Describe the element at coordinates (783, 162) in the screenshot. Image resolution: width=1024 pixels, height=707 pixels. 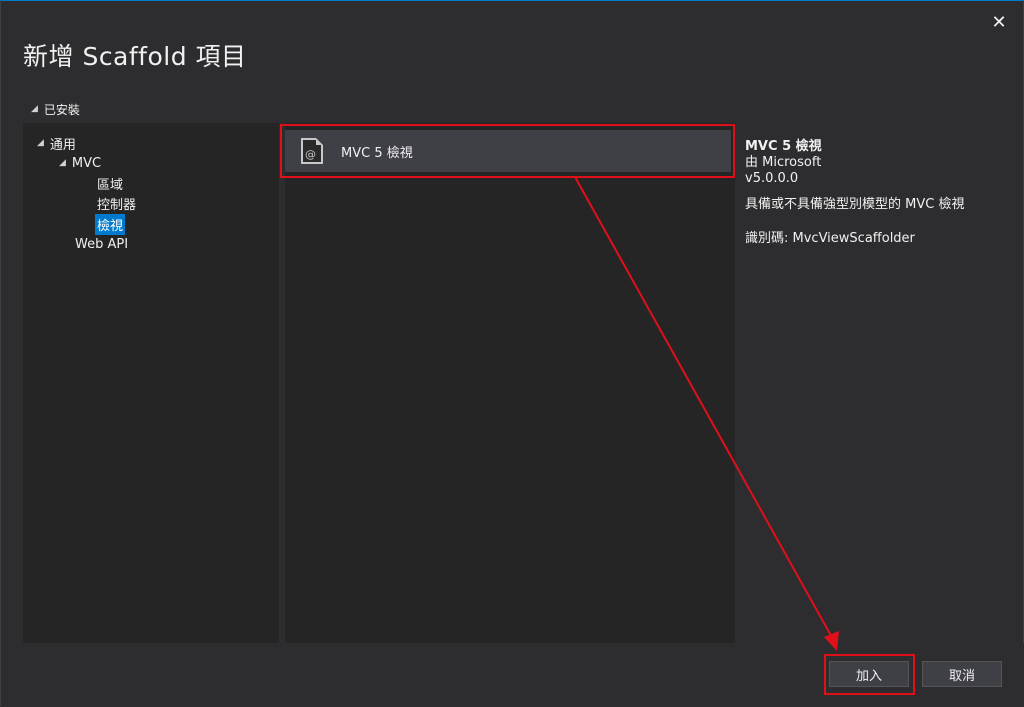
I see `details-author: 由 Microsoft` at that location.